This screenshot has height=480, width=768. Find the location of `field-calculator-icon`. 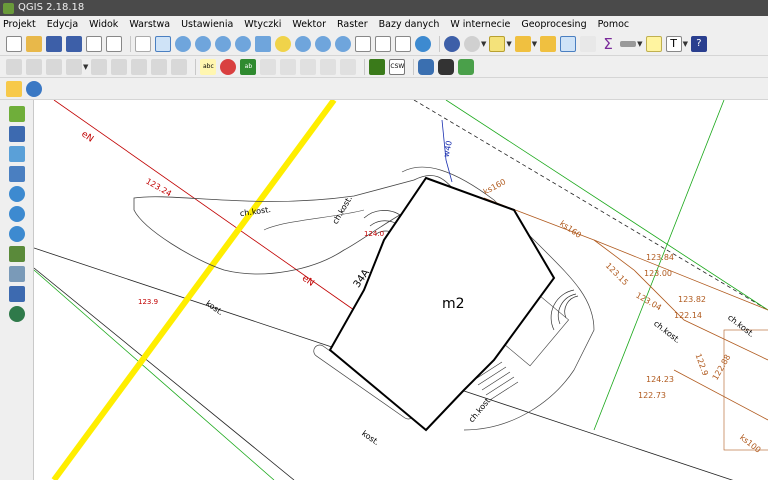

field-calculator-icon is located at coordinates (588, 43).